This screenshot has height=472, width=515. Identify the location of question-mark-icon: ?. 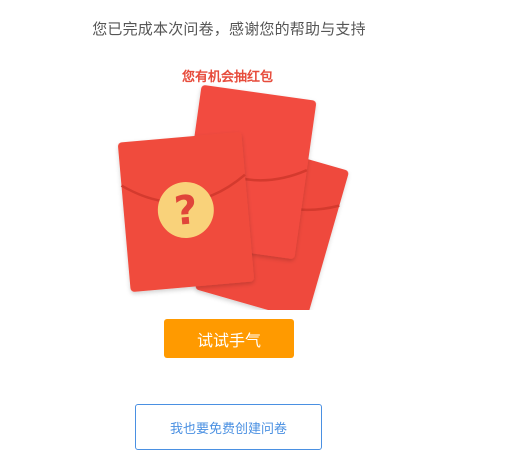
(185, 211).